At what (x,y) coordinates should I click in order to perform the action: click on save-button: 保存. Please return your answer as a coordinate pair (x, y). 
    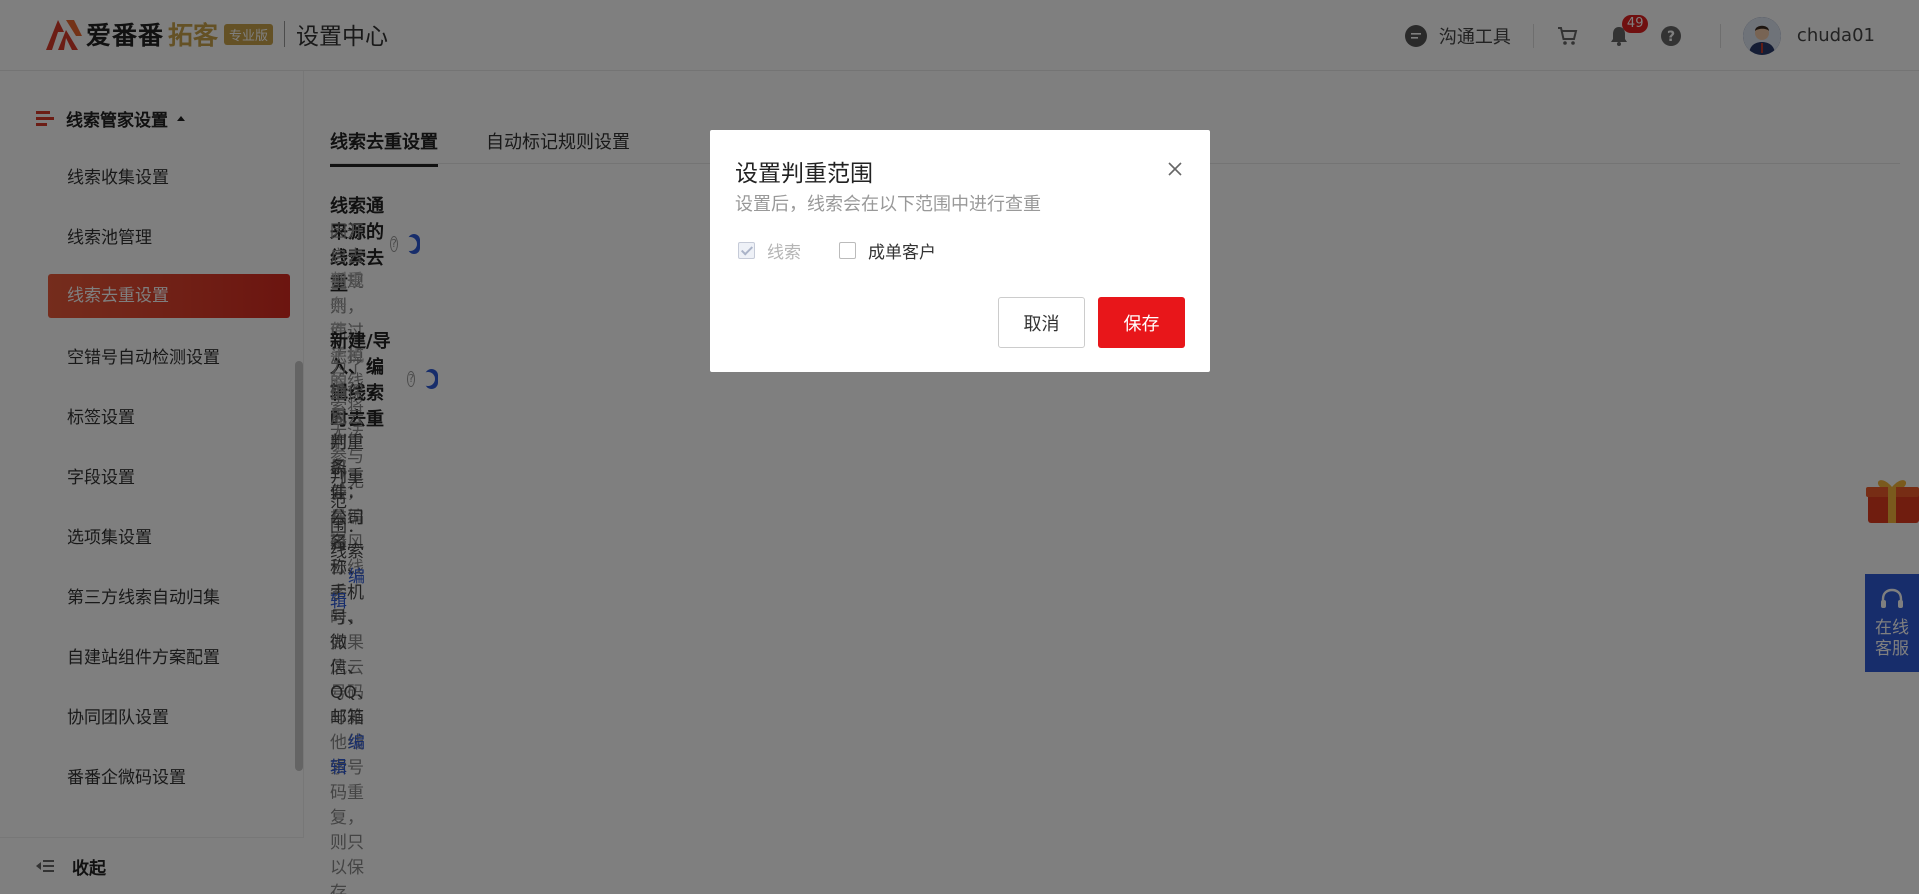
    Looking at the image, I should click on (1141, 322).